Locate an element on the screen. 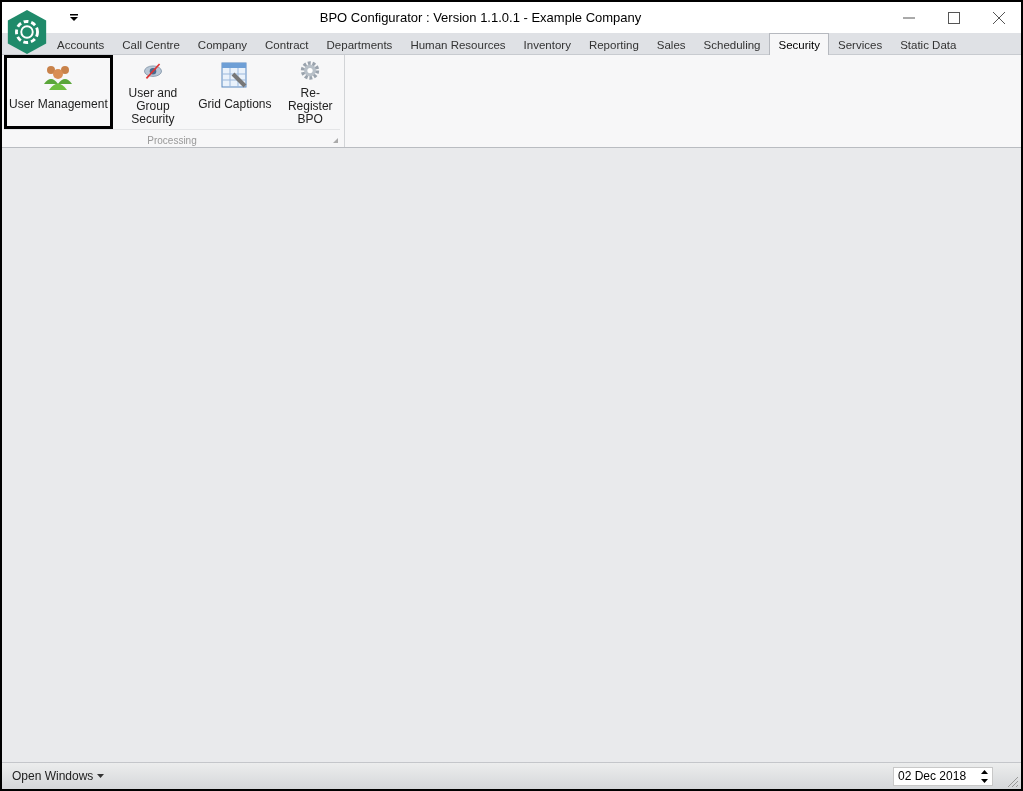 The height and width of the screenshot is (791, 1023). ribbon-button: User Management is located at coordinates (58, 92).